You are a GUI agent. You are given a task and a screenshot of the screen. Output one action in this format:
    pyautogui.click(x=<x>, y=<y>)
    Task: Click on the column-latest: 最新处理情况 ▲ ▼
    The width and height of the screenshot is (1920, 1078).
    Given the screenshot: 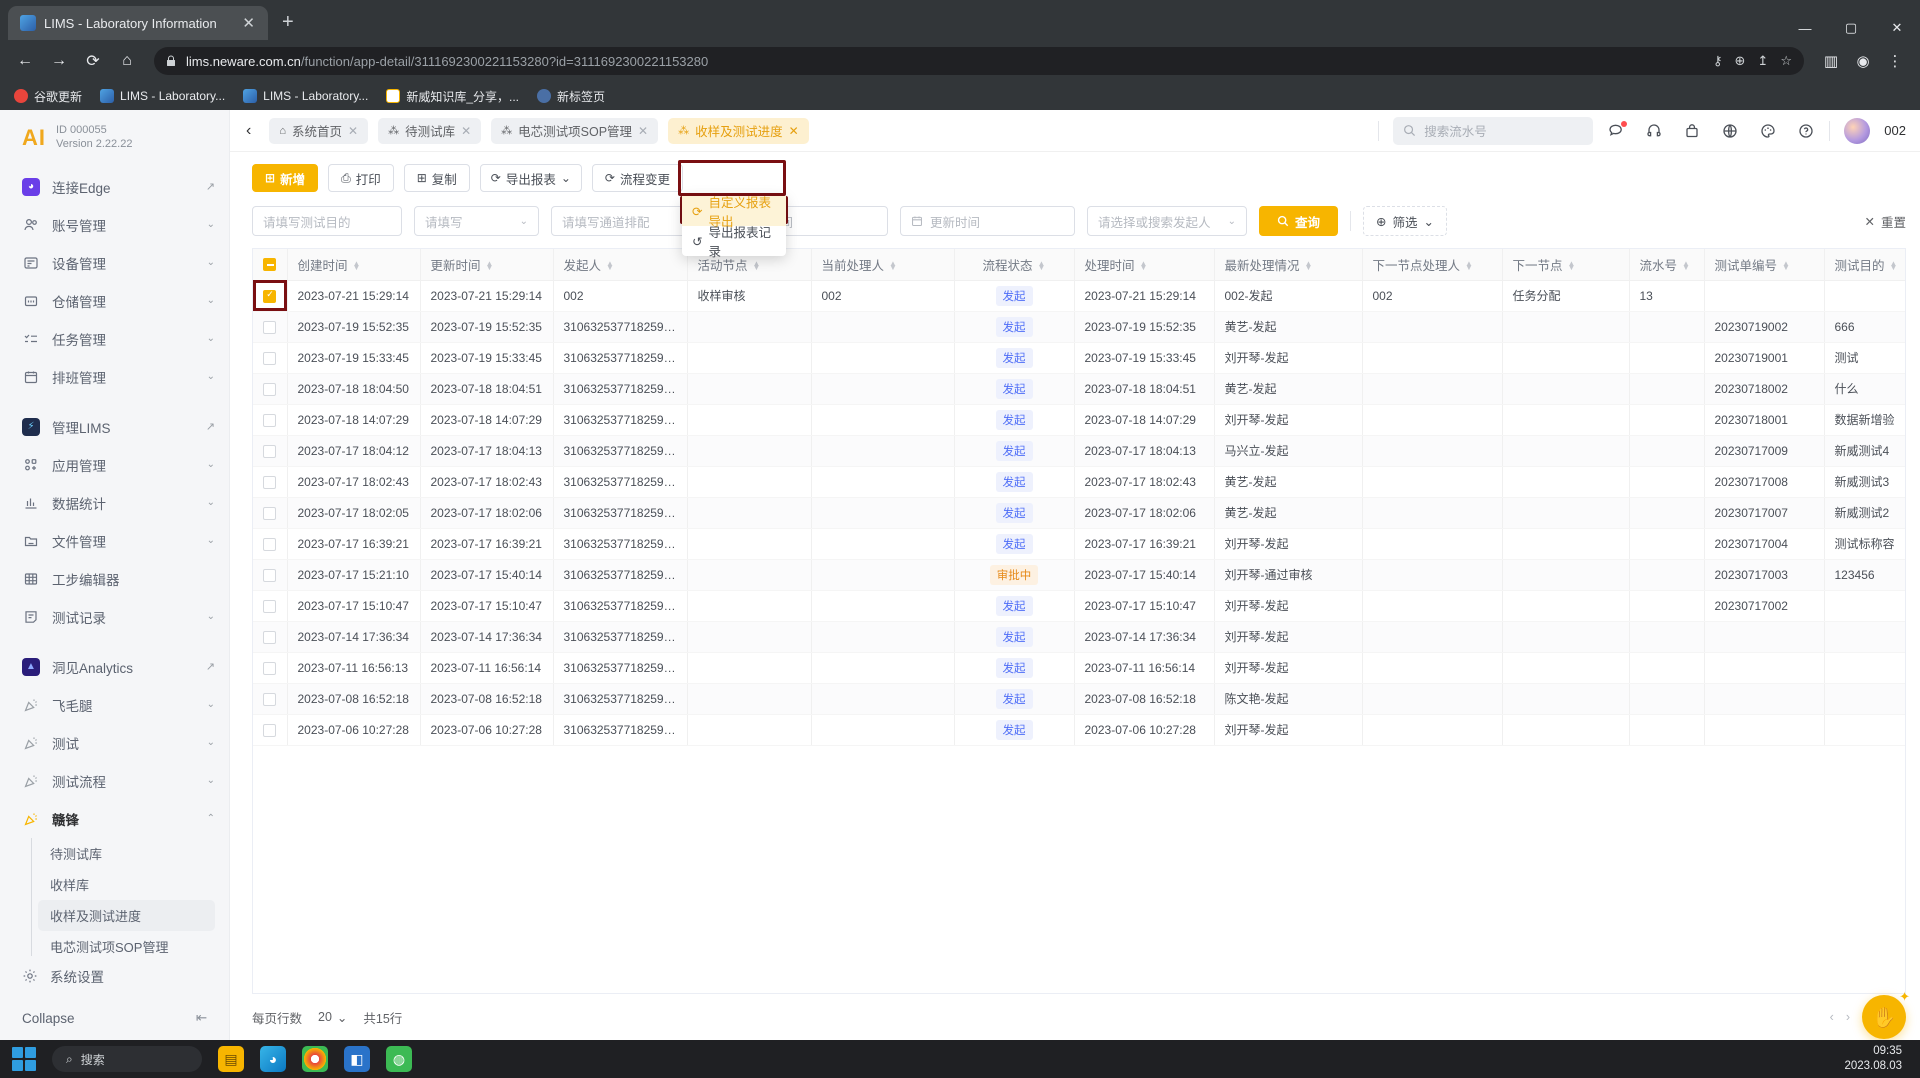 What is the action you would take?
    pyautogui.click(x=1288, y=265)
    